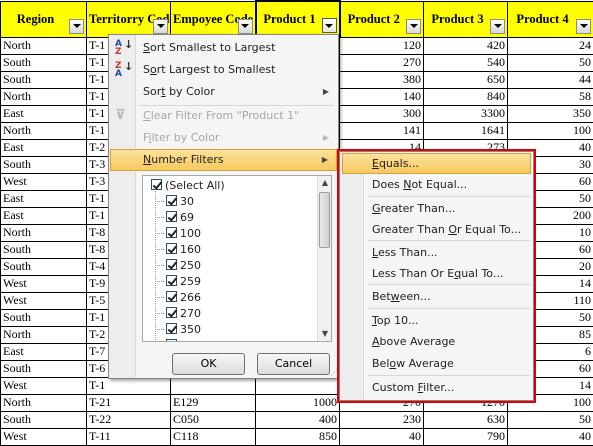 This screenshot has height=446, width=593. I want to click on table-cell: 790, so click(465, 436).